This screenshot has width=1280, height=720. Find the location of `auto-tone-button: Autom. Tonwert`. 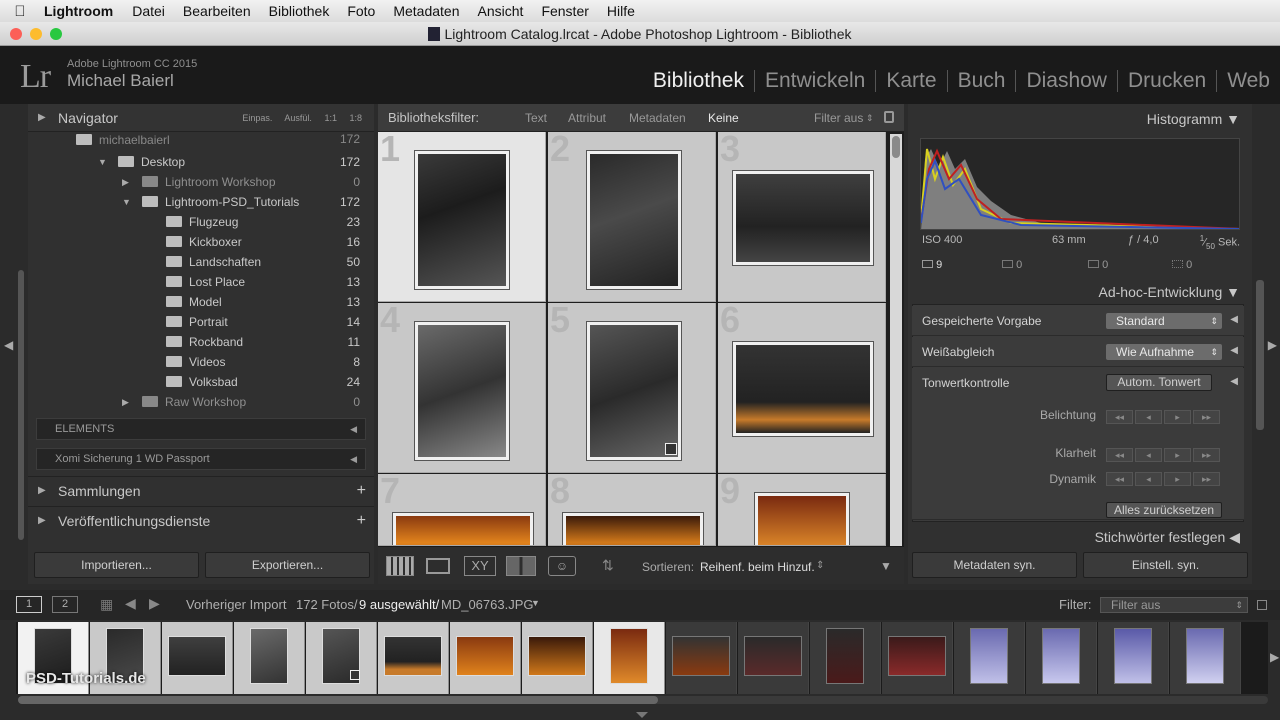

auto-tone-button: Autom. Tonwert is located at coordinates (1159, 382).